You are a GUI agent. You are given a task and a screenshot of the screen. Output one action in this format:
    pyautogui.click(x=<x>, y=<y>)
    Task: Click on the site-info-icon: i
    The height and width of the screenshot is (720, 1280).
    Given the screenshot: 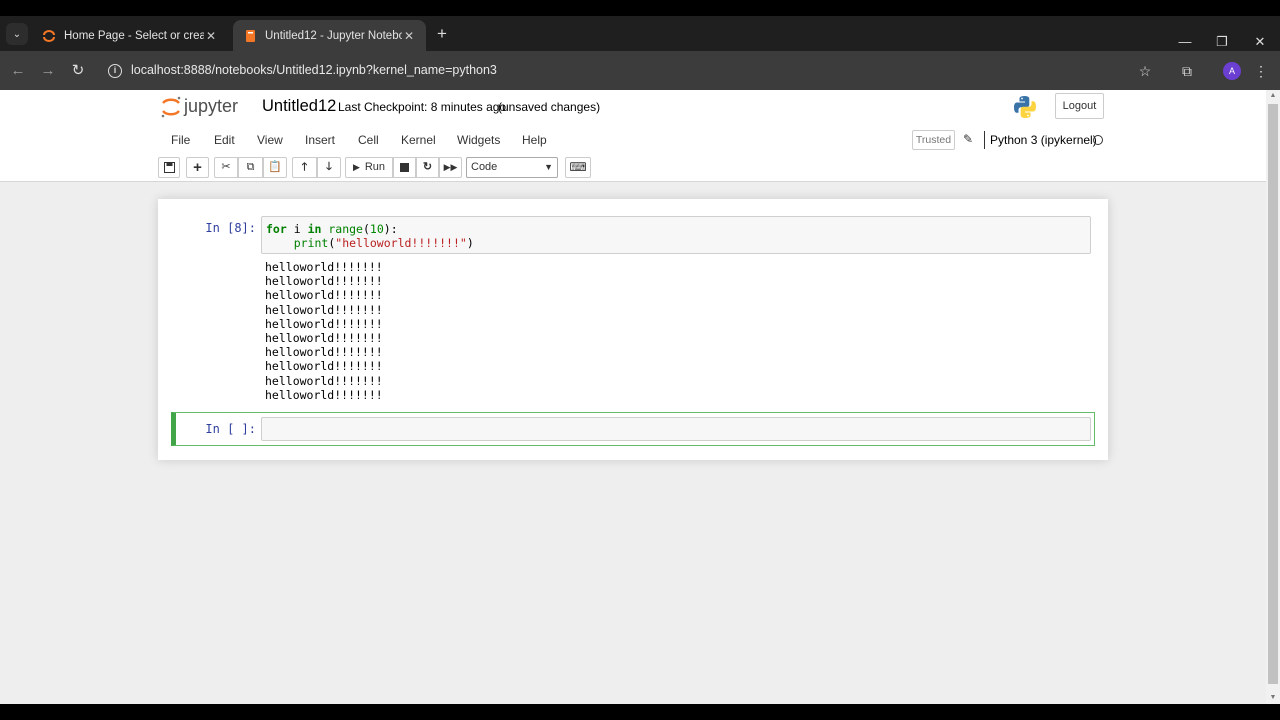 What is the action you would take?
    pyautogui.click(x=115, y=71)
    